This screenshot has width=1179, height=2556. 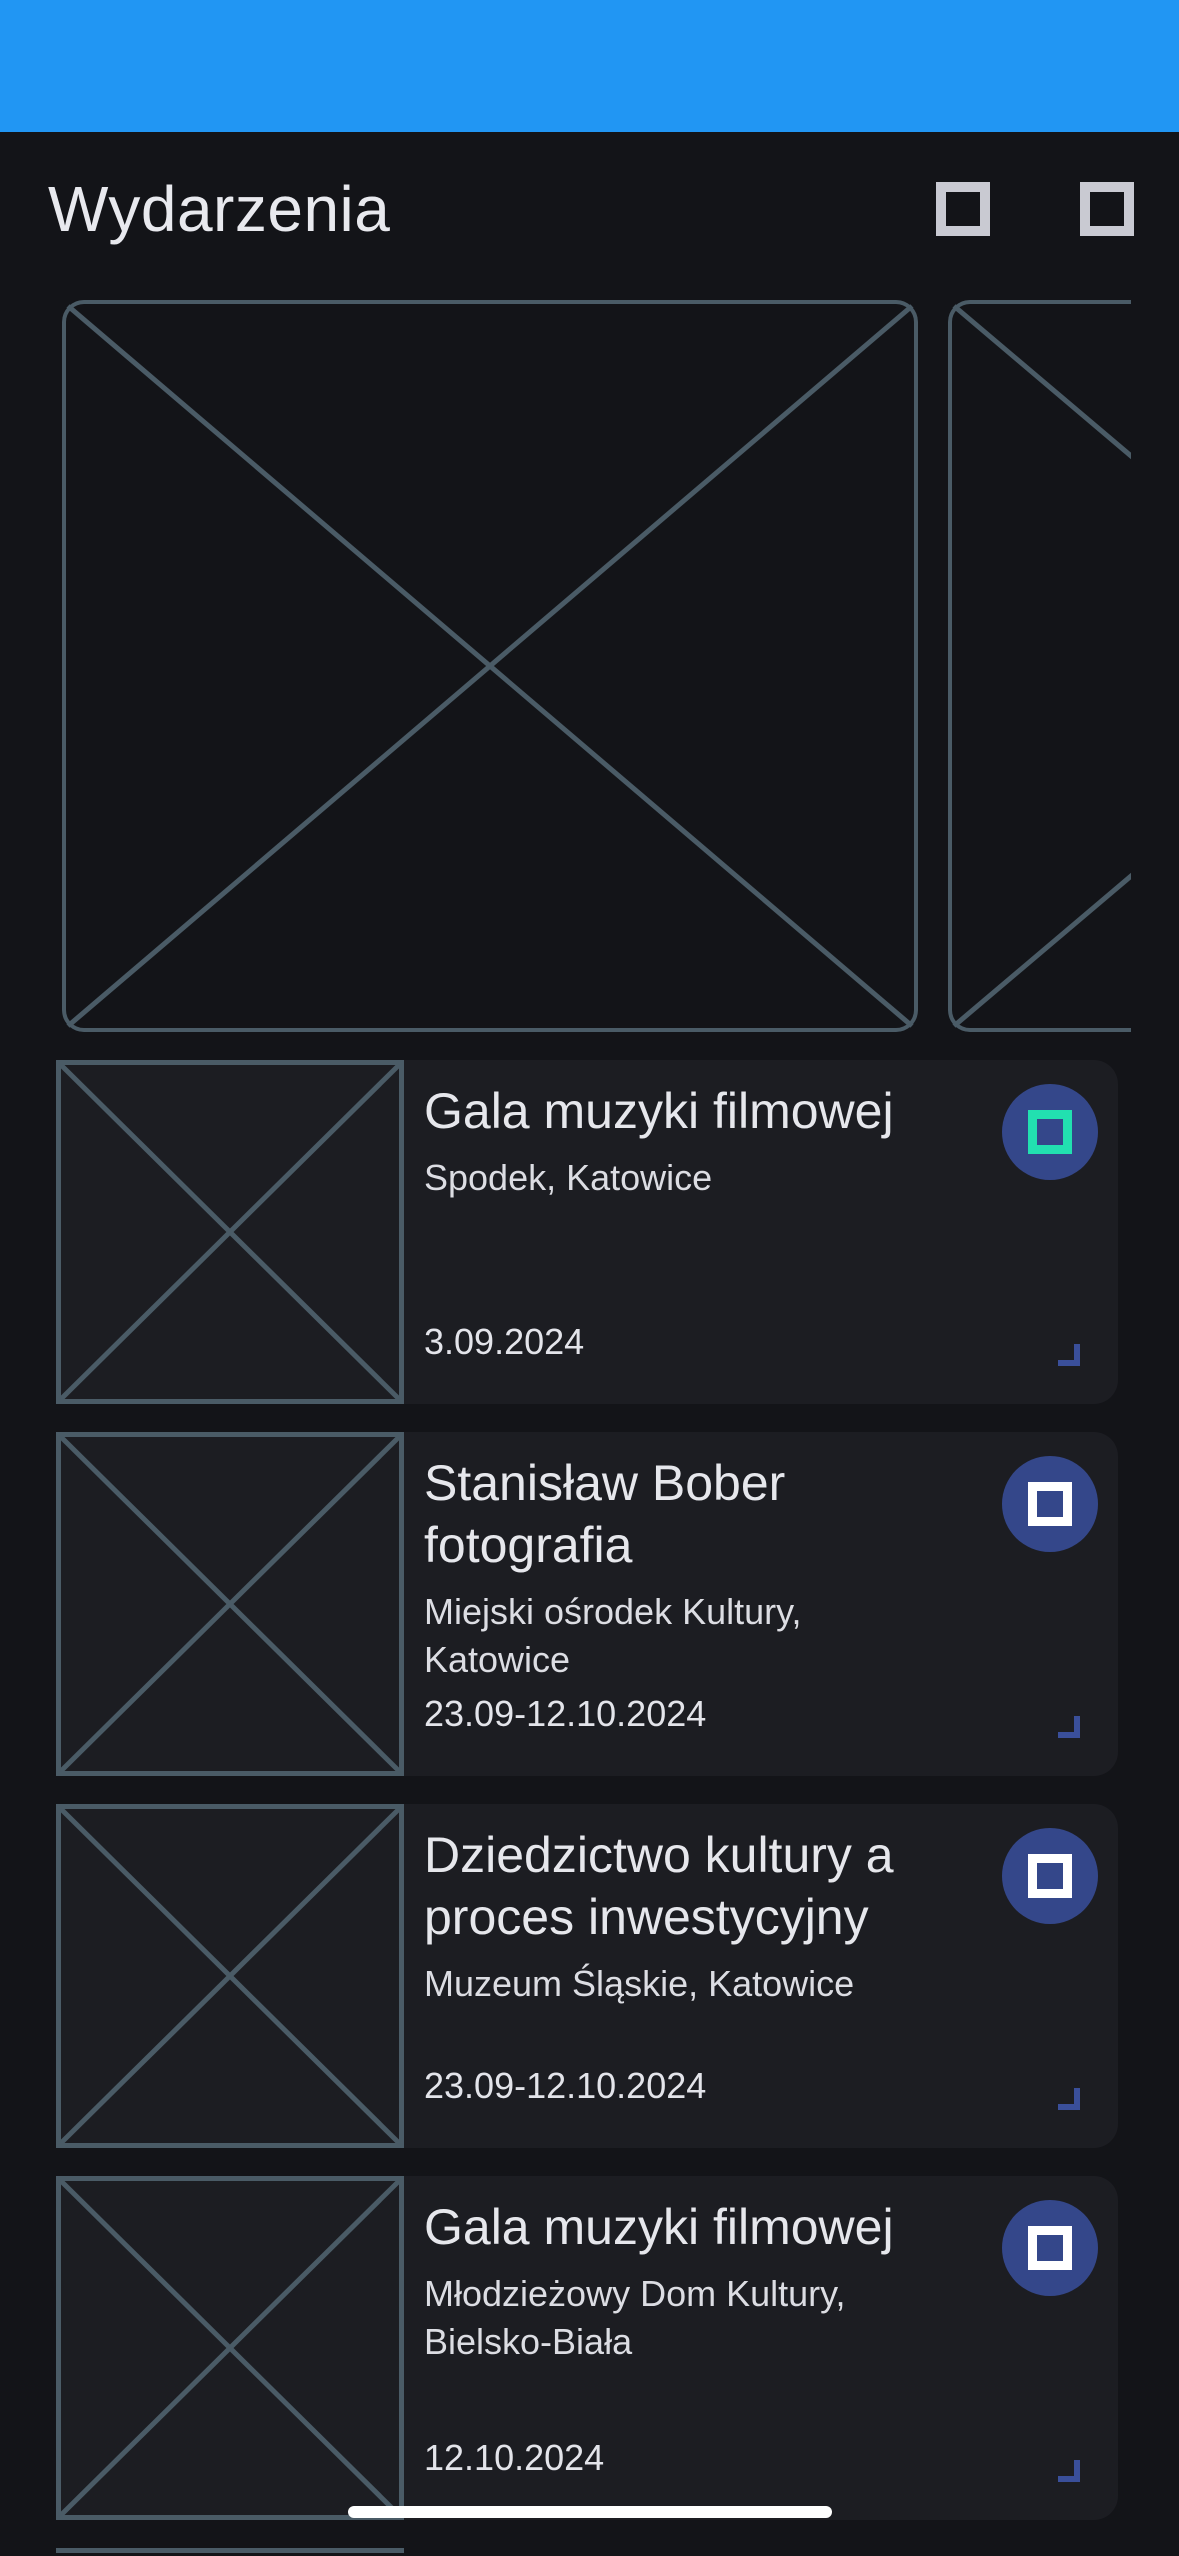 What do you see at coordinates (219, 209) in the screenshot?
I see `page-title: Wydarzenia` at bounding box center [219, 209].